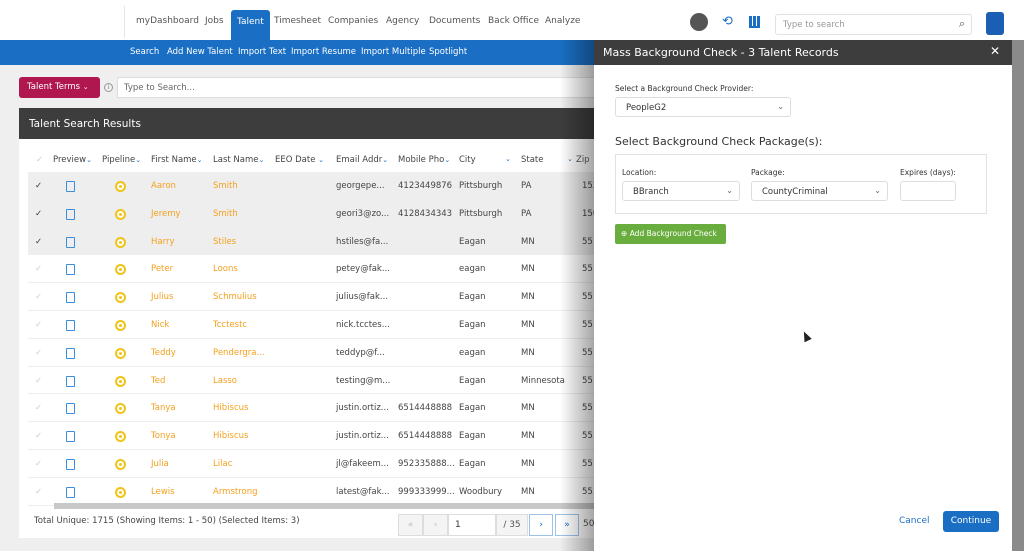 The image size is (1024, 551). Describe the element at coordinates (238, 160) in the screenshot. I see `col-last-name: Last Name⌄` at that location.